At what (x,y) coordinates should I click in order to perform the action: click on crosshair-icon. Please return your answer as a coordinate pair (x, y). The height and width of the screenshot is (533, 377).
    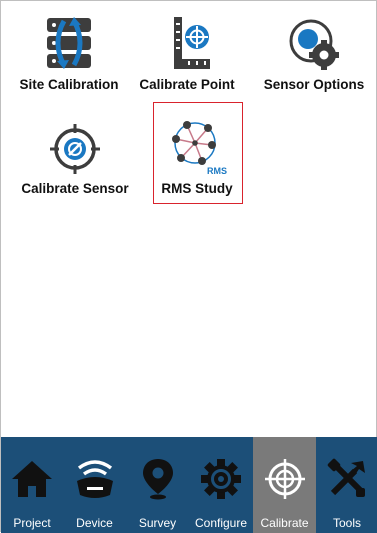
    Looking at the image, I should click on (284, 479).